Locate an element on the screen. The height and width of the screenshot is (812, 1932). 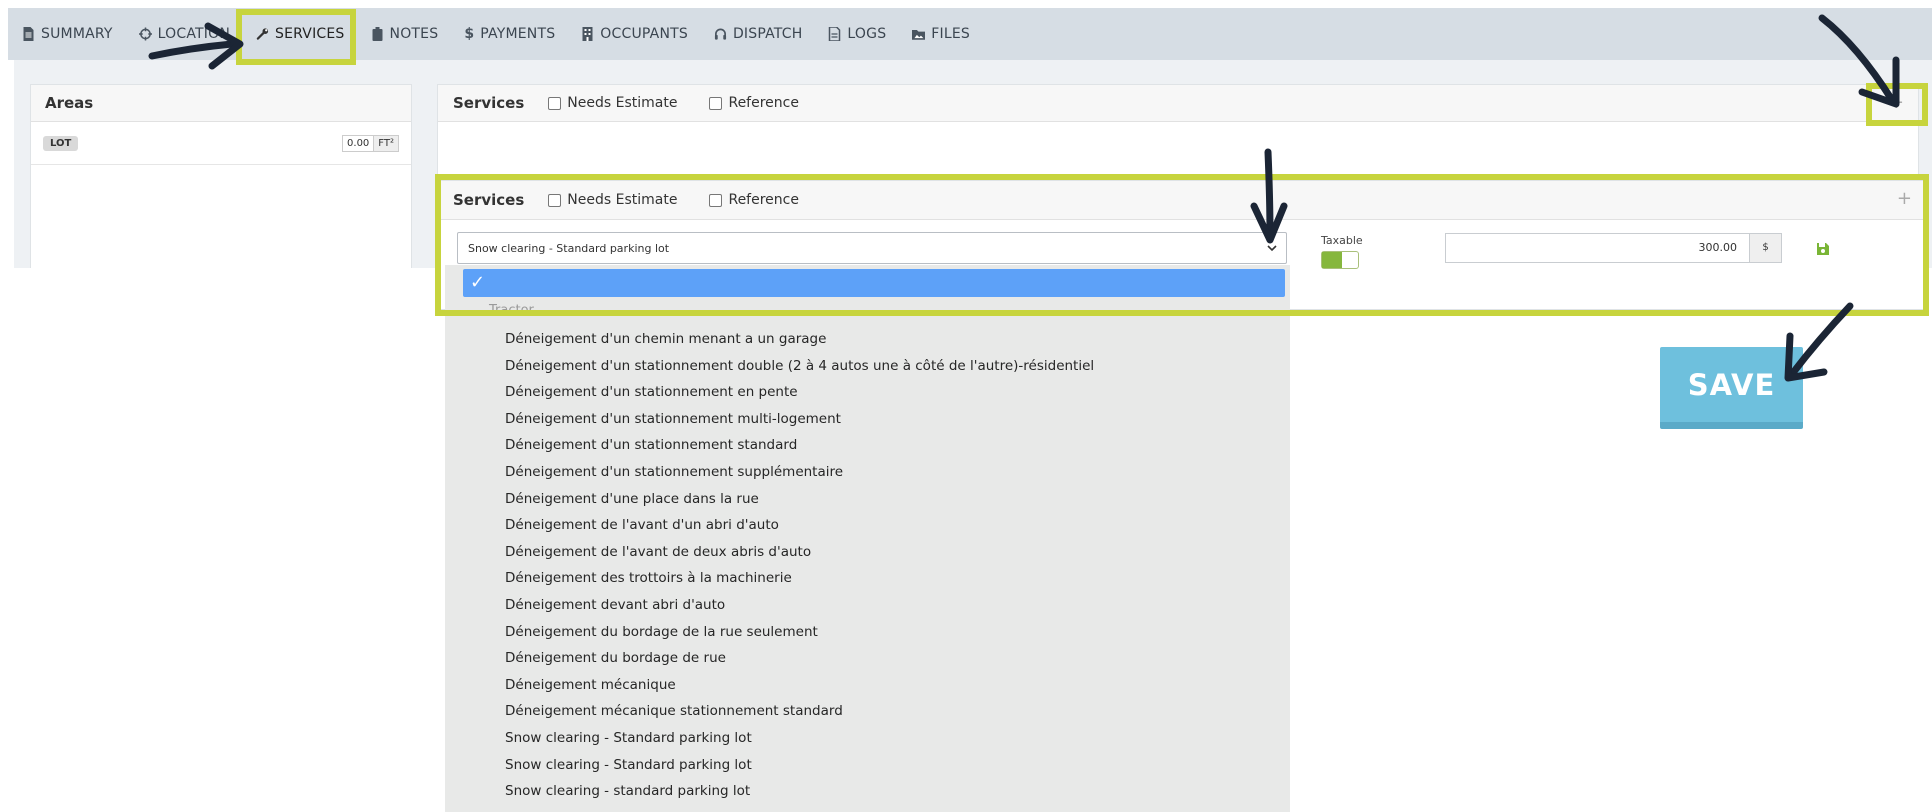
headset-icon is located at coordinates (720, 34).